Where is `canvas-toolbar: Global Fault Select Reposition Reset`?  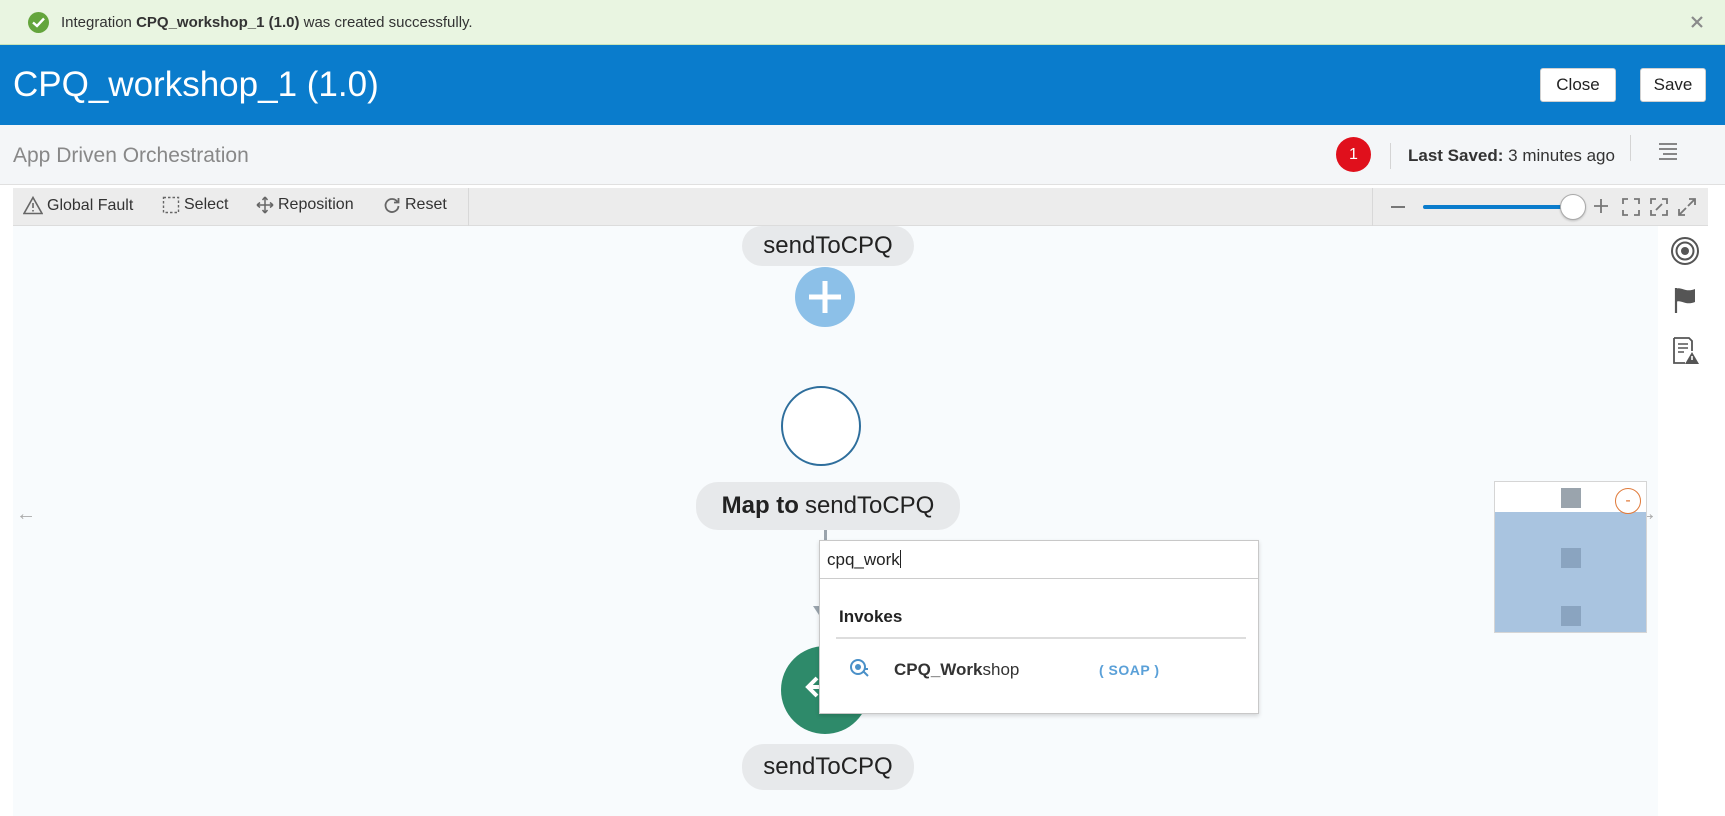
canvas-toolbar: Global Fault Select Reposition Reset is located at coordinates (860, 207).